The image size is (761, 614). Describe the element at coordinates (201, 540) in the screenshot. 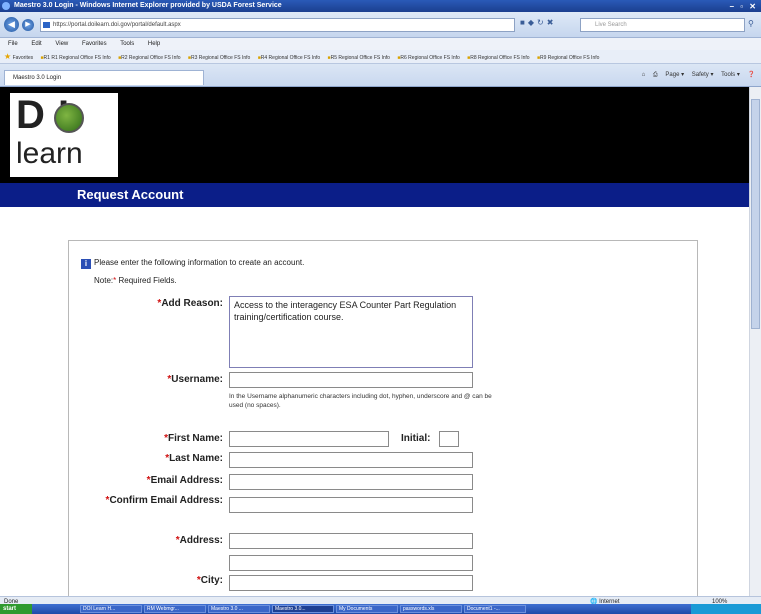

I see `address-label-text: Address:` at that location.